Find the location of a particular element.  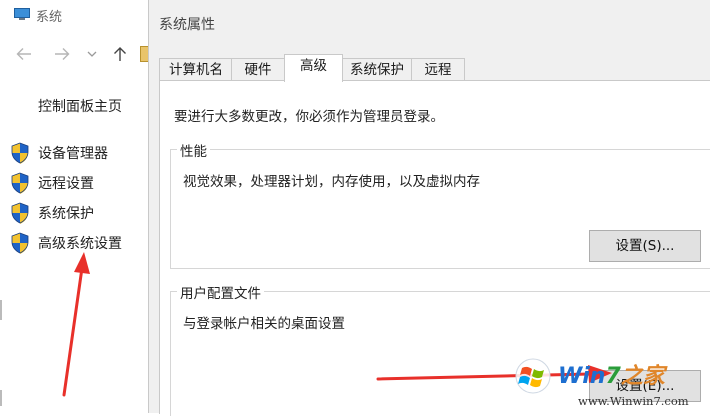

sidebar-item-device-manager: 设备管理器 is located at coordinates (66, 153).